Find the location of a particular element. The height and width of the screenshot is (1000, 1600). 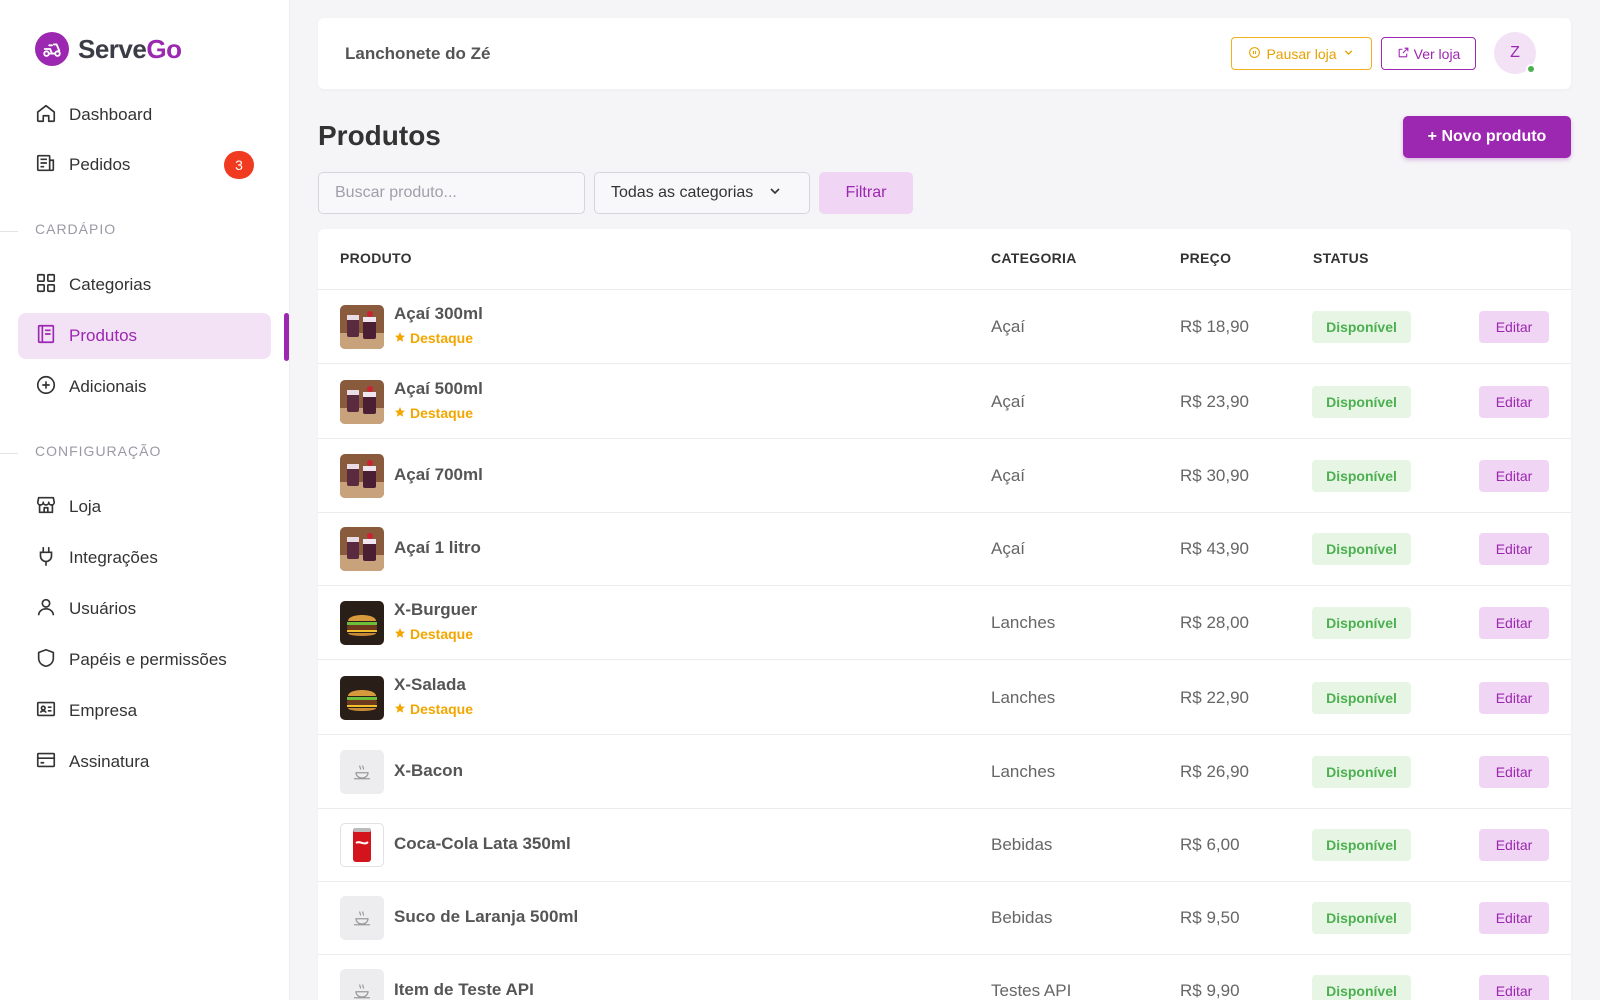

sidebar-item-label: Dashboard is located at coordinates (111, 114).